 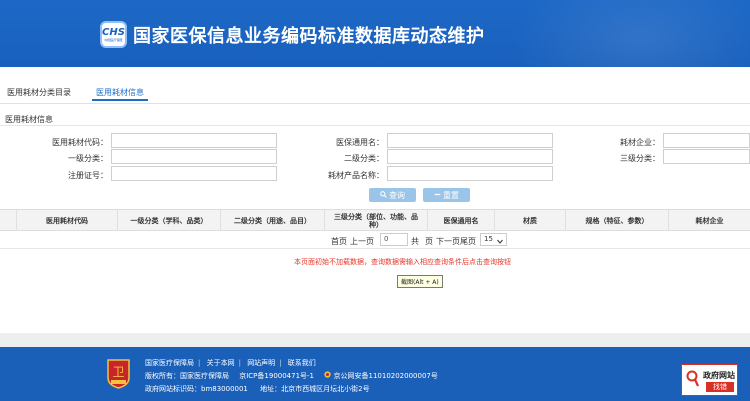 I want to click on section-title: 医用耗材信息, so click(x=29, y=119).